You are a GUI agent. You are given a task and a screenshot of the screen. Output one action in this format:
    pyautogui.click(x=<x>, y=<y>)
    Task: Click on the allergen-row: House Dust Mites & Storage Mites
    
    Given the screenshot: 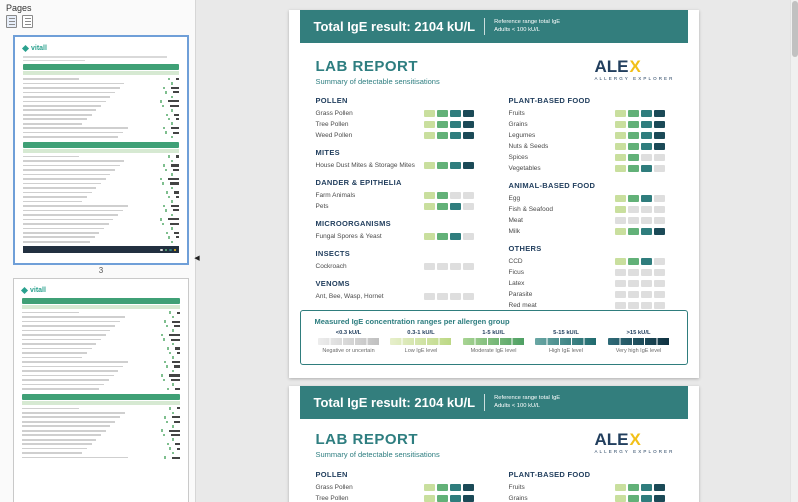 What is the action you would take?
    pyautogui.click(x=395, y=165)
    